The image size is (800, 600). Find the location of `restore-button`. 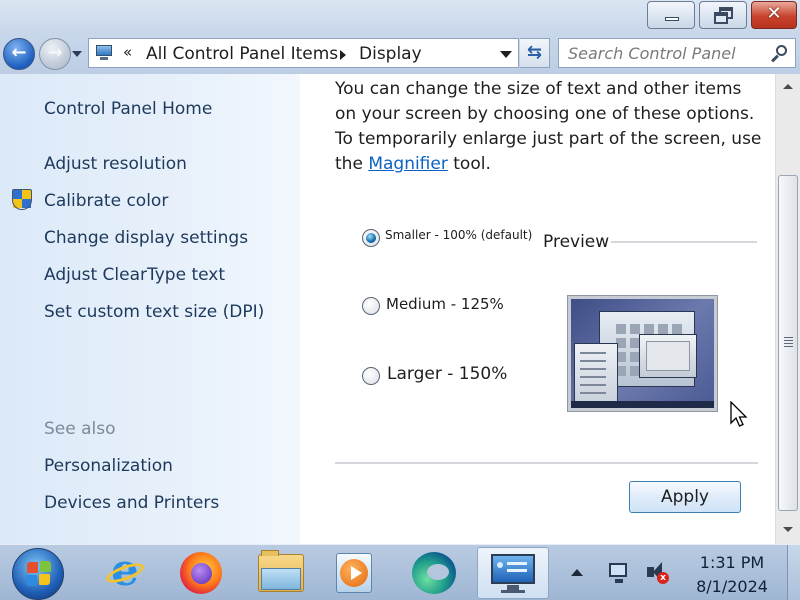

restore-button is located at coordinates (723, 15).